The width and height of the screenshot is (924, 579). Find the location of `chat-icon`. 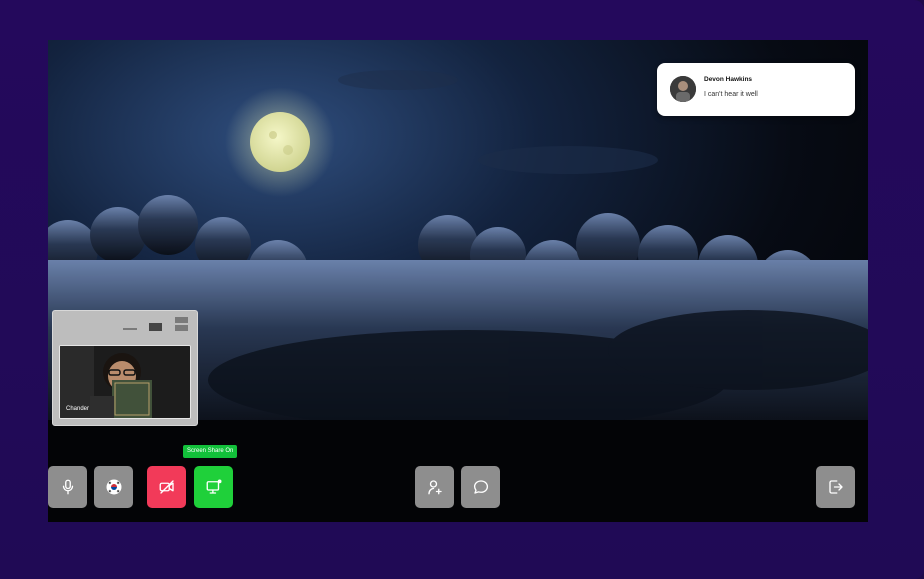

chat-icon is located at coordinates (480, 487).